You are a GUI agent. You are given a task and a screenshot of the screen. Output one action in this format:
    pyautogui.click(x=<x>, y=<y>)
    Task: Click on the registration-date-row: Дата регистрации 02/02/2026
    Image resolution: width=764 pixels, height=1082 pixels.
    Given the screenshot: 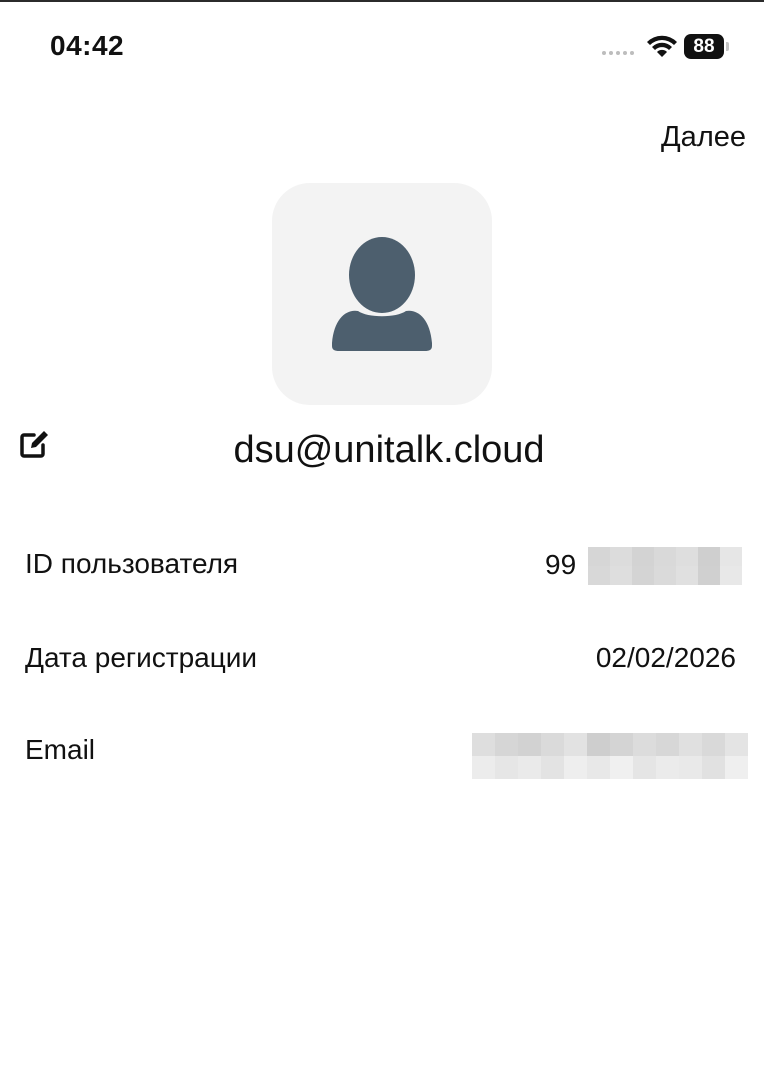 What is the action you would take?
    pyautogui.click(x=382, y=659)
    